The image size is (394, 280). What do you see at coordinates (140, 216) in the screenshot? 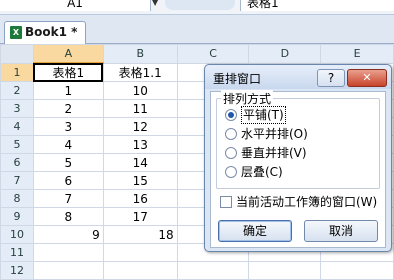
I see `cell-b: 17` at bounding box center [140, 216].